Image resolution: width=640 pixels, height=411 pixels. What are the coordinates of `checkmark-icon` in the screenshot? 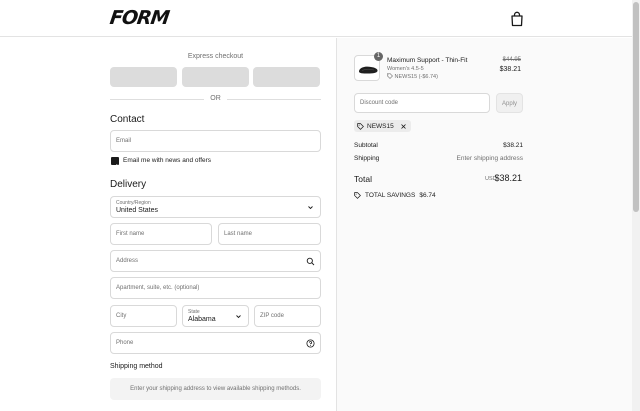 It's located at (115, 166).